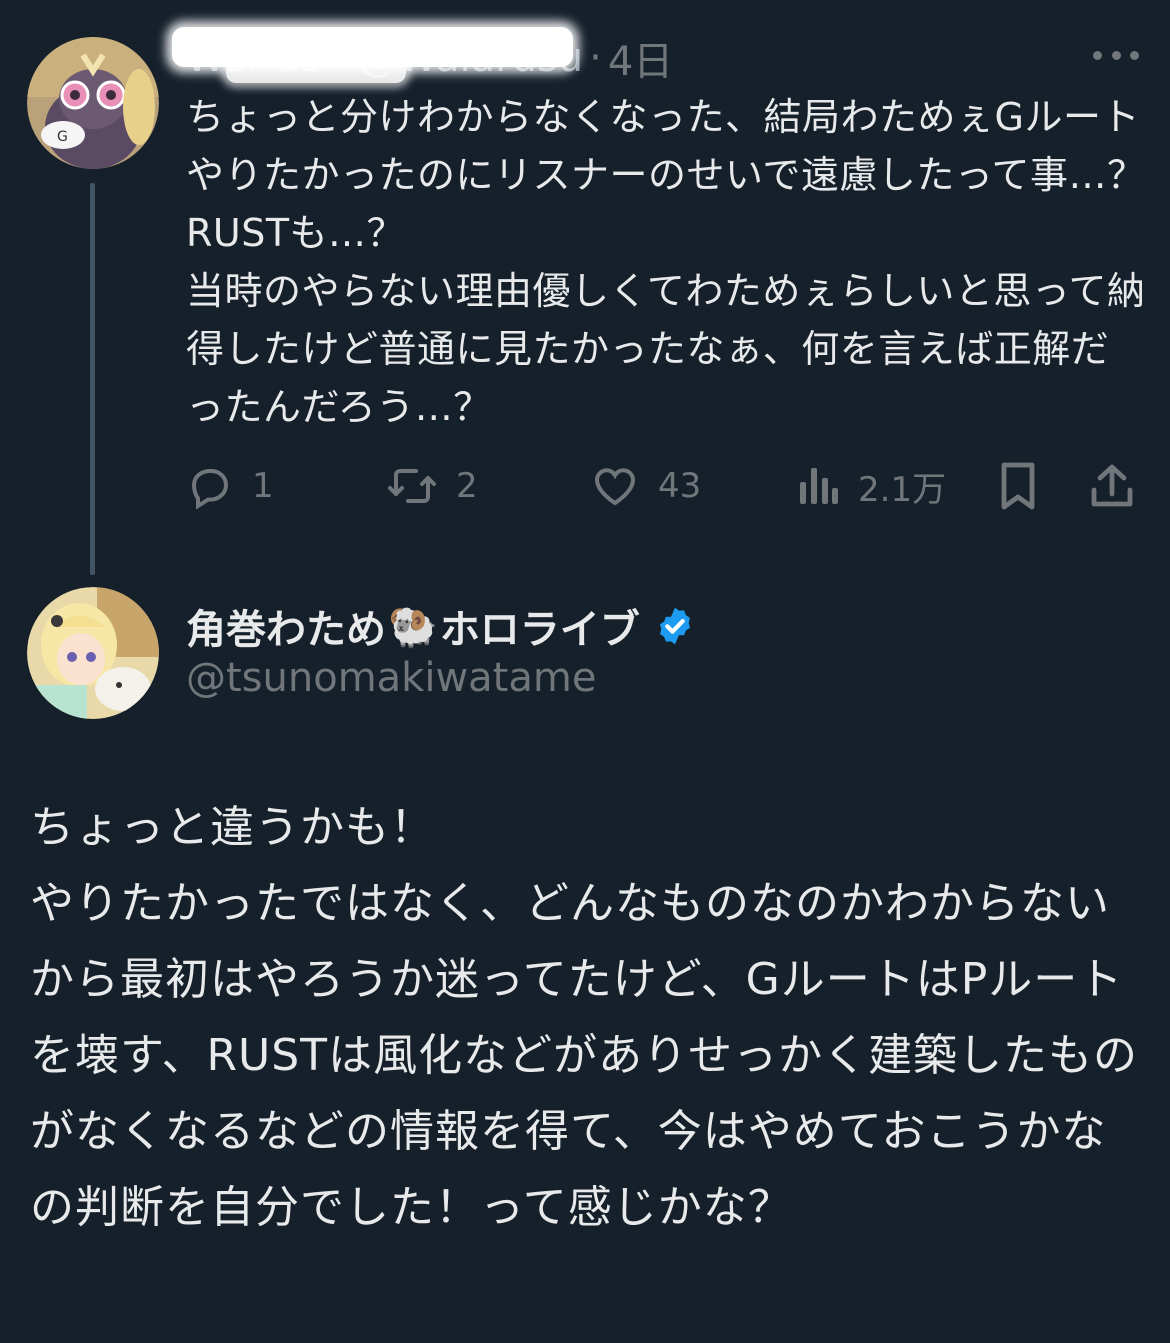 Image resolution: width=1170 pixels, height=1343 pixels. I want to click on repost-button: 2, so click(432, 486).